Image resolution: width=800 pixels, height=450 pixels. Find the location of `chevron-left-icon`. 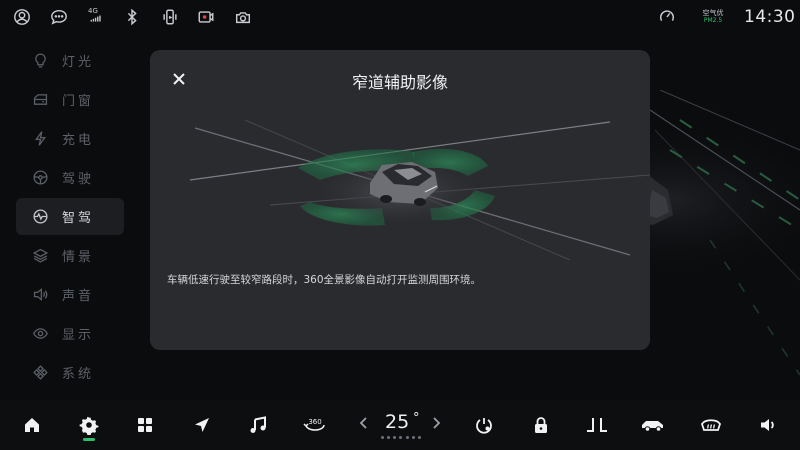

chevron-left-icon is located at coordinates (363, 423).